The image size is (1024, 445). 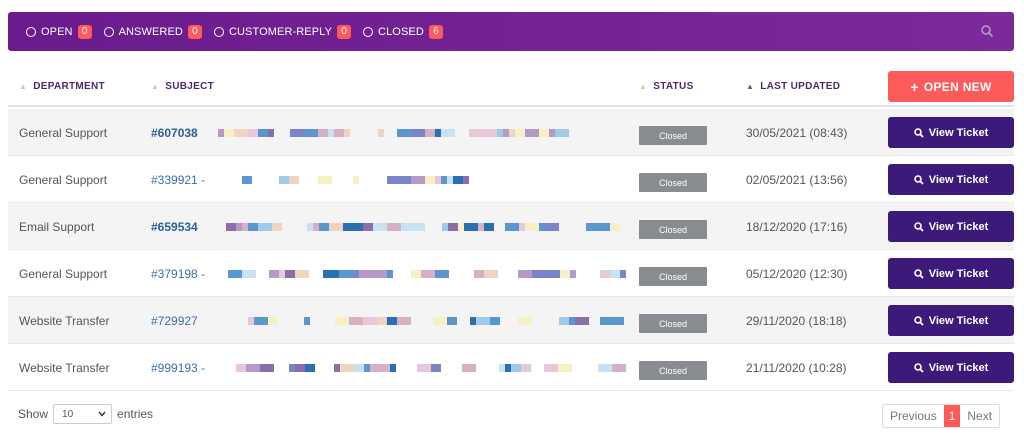 What do you see at coordinates (403, 31) in the screenshot?
I see `filter-closed: CLOSED 6` at bounding box center [403, 31].